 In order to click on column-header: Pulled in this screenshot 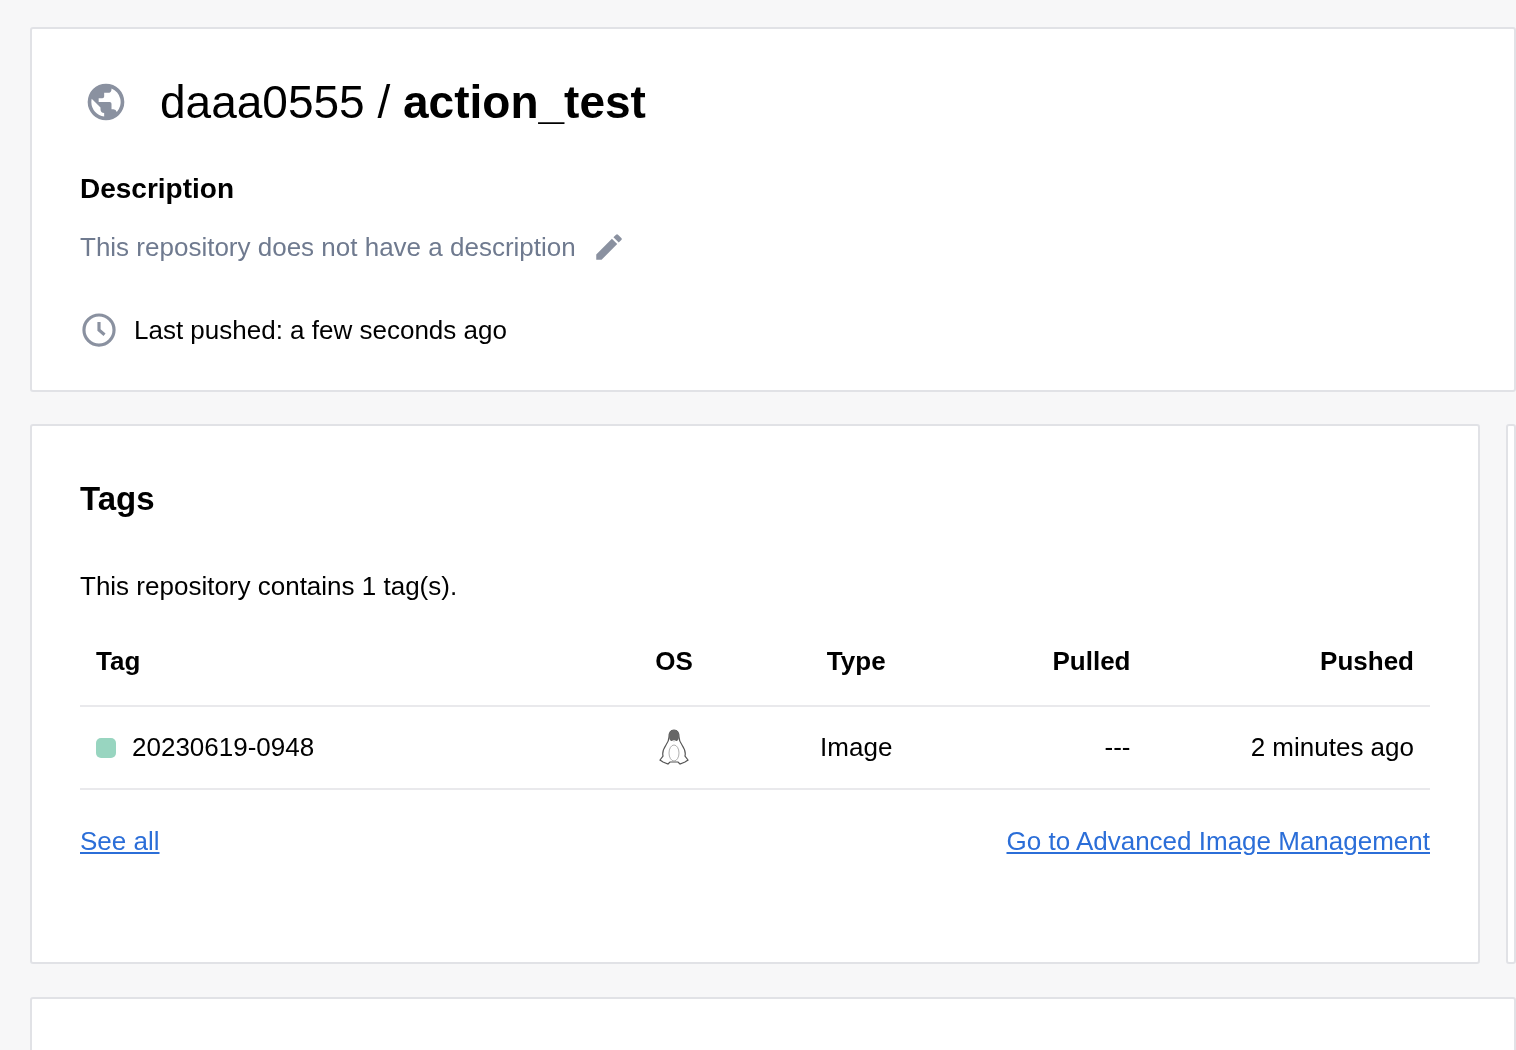, I will do `click(1052, 668)`.